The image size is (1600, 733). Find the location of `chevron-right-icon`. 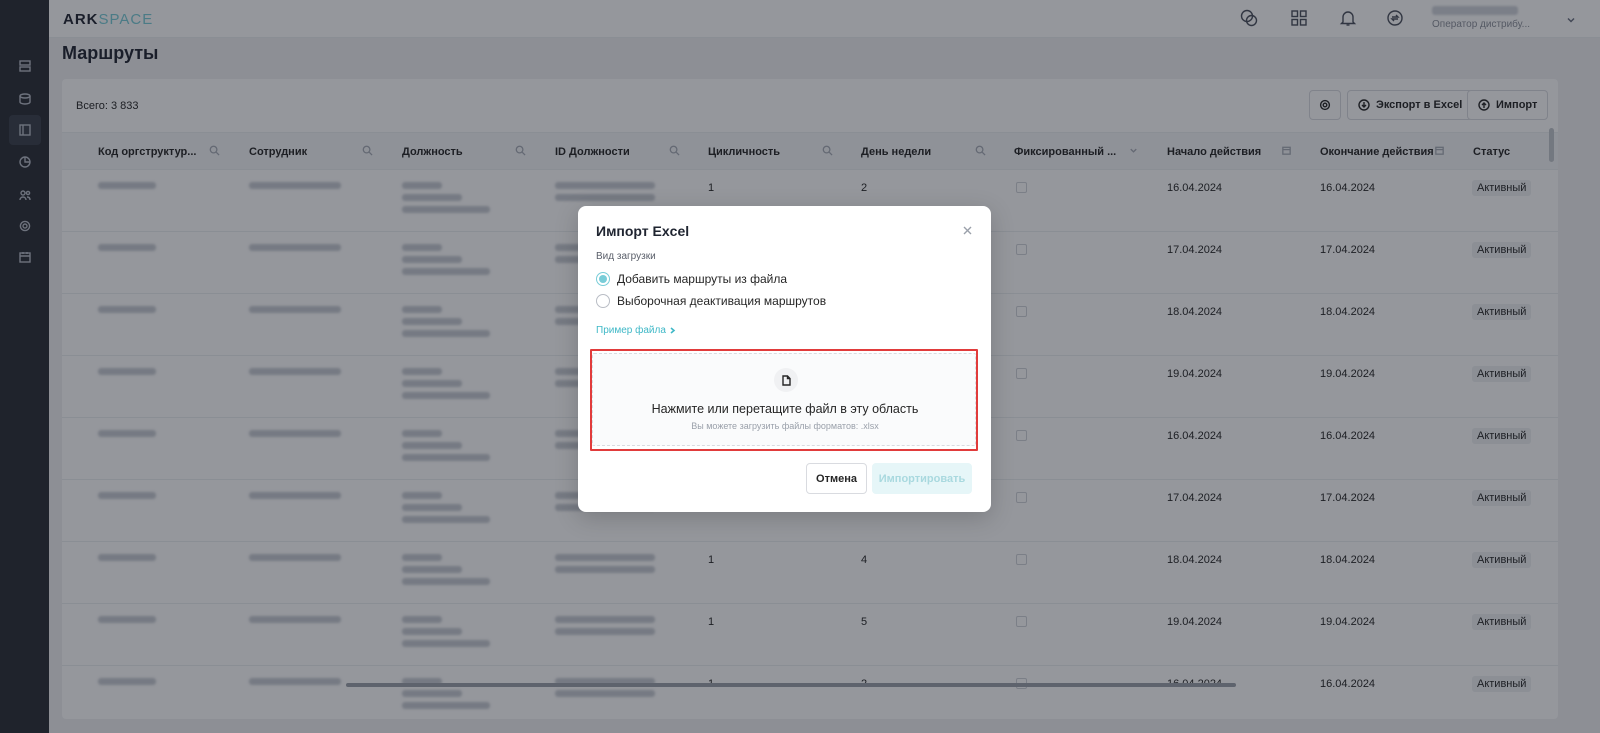

chevron-right-icon is located at coordinates (673, 330).